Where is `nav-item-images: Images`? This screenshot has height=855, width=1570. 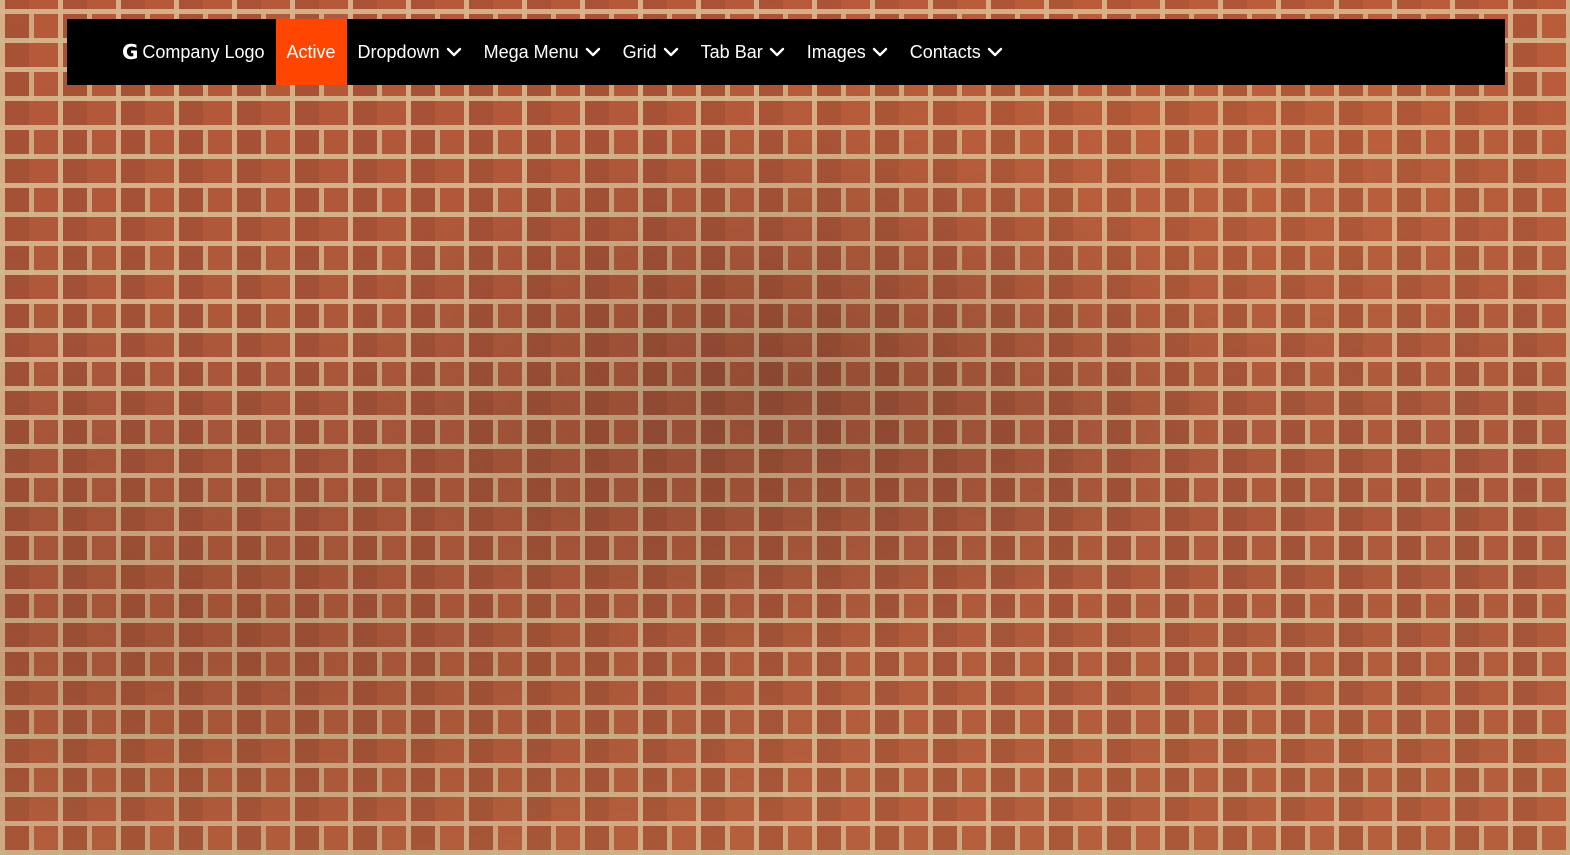 nav-item-images: Images is located at coordinates (847, 52).